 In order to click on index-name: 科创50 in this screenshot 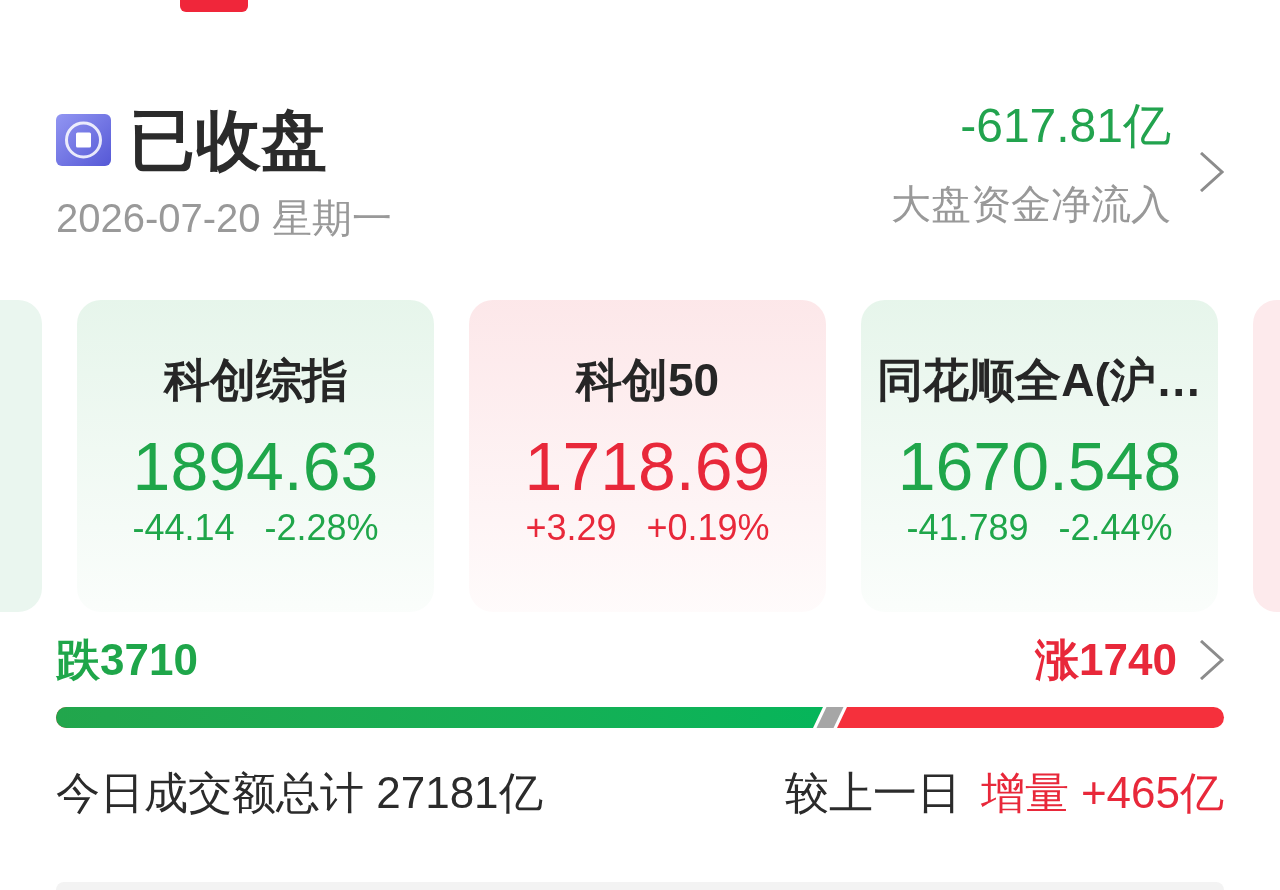, I will do `click(647, 380)`.